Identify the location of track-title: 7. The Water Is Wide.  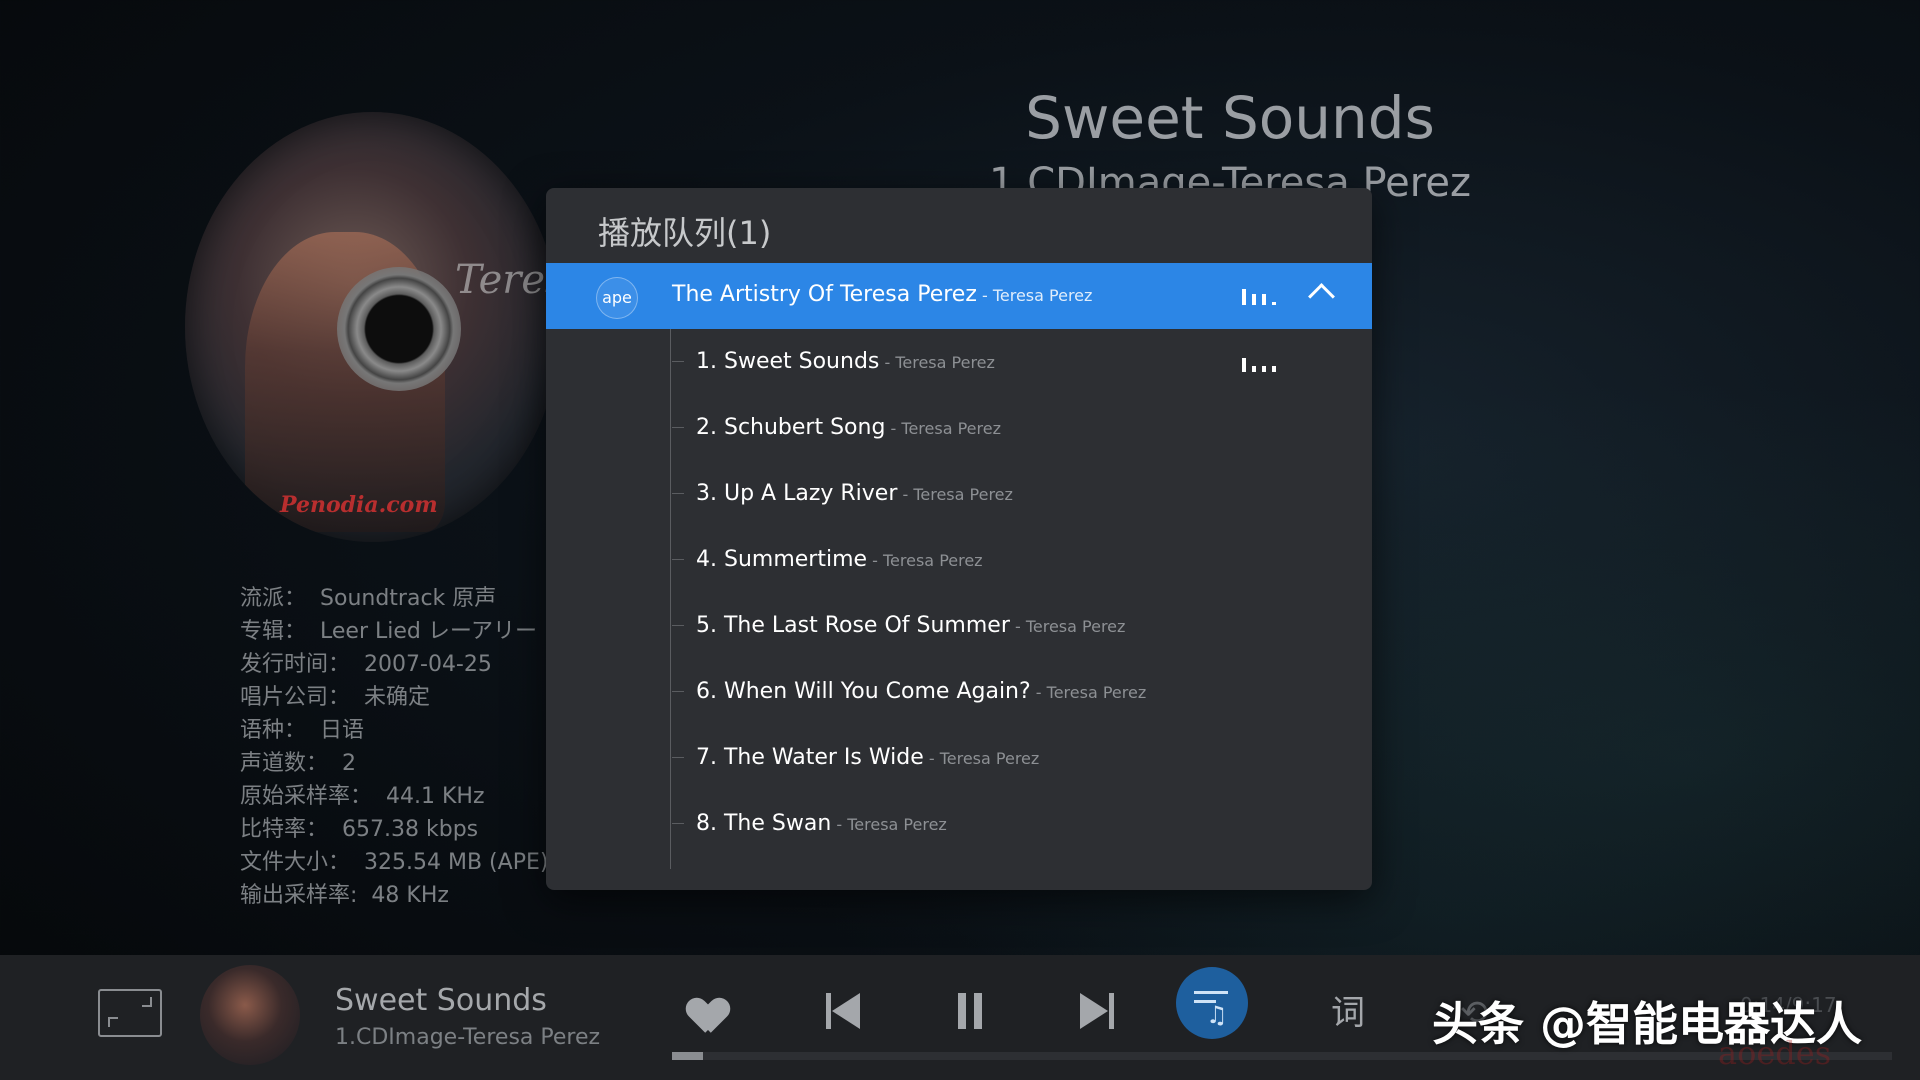
(810, 757).